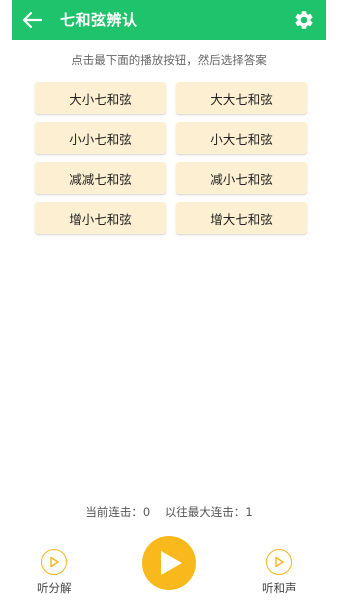 This screenshot has height=600, width=338. I want to click on listen-arpeggio-button: 听分解, so click(54, 572).